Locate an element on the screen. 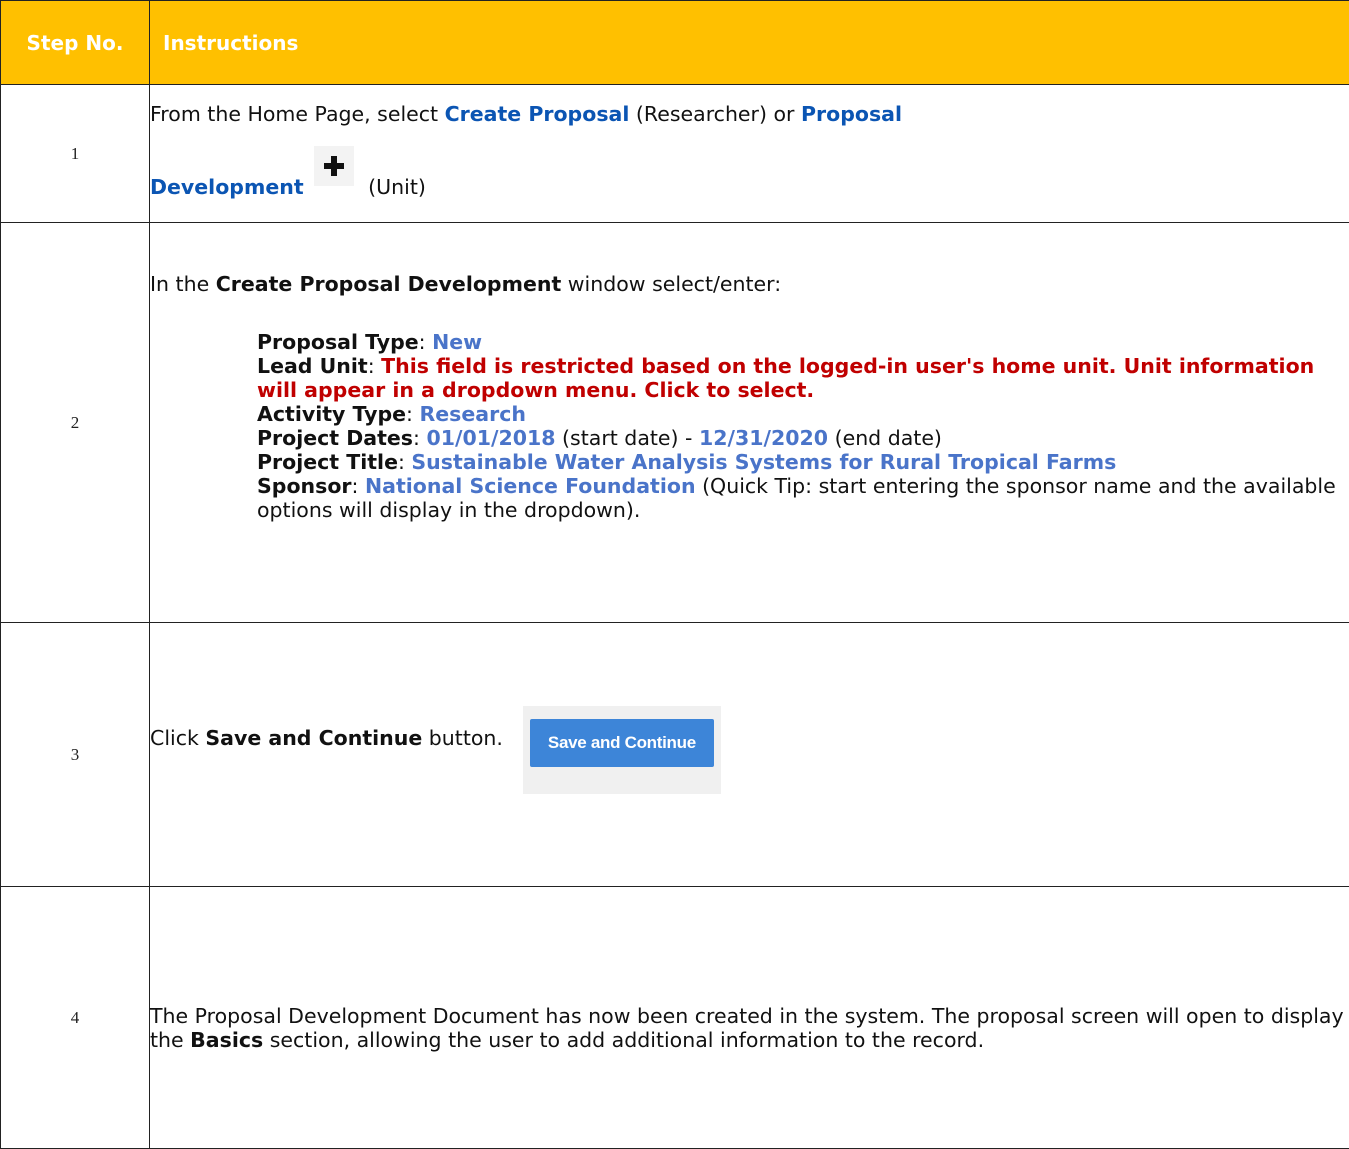  step-number: 1 is located at coordinates (75, 154).